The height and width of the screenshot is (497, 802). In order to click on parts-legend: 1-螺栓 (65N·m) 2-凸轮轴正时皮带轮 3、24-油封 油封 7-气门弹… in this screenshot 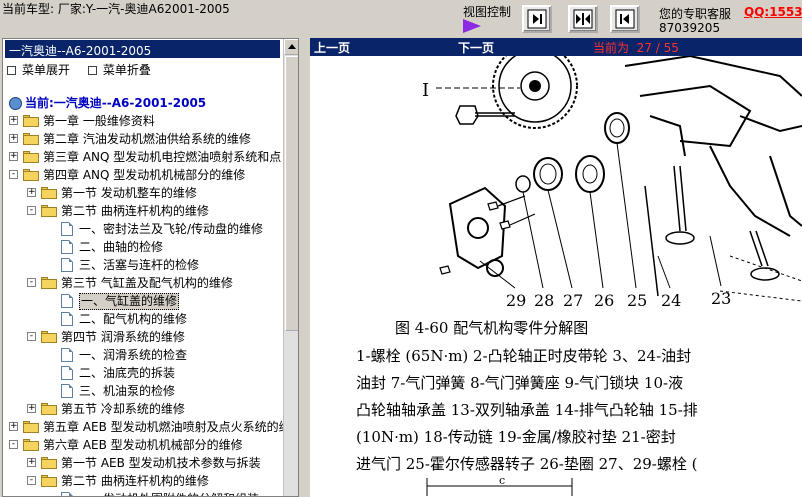, I will do `click(527, 410)`.